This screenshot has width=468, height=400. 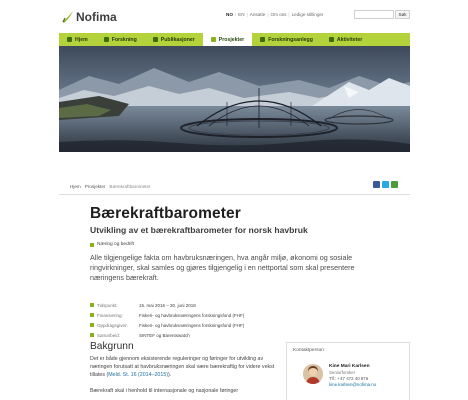 What do you see at coordinates (106, 39) in the screenshot?
I see `leaf-icon` at bounding box center [106, 39].